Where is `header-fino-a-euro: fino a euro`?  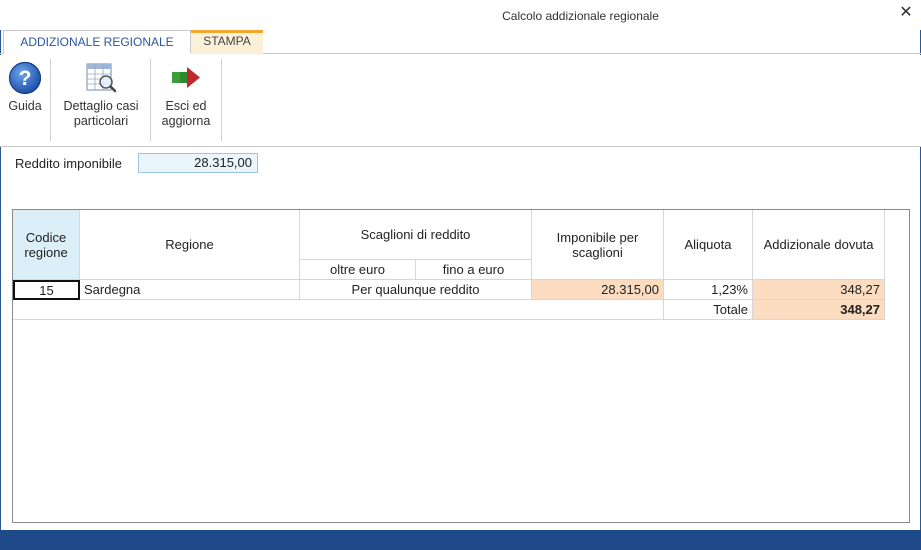
header-fino-a-euro: fino a euro is located at coordinates (474, 270).